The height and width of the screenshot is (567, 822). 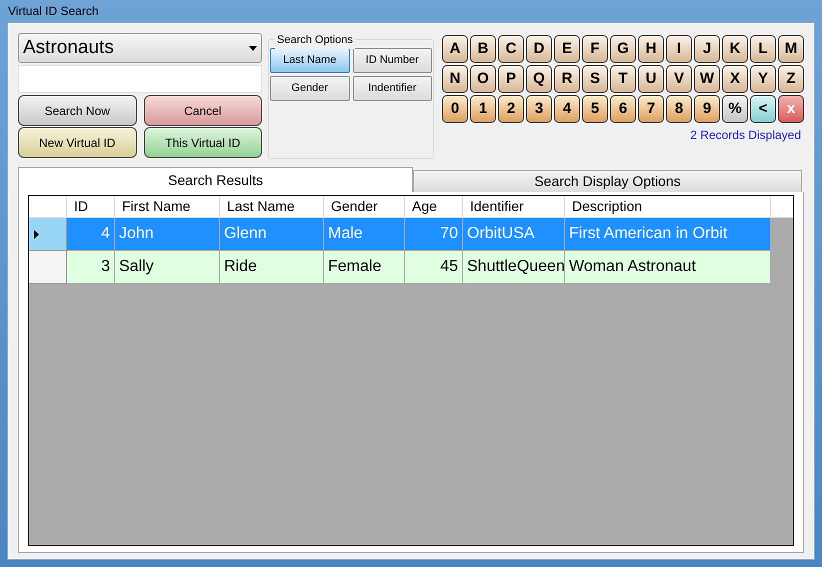 What do you see at coordinates (651, 79) in the screenshot?
I see `keypad-key: U` at bounding box center [651, 79].